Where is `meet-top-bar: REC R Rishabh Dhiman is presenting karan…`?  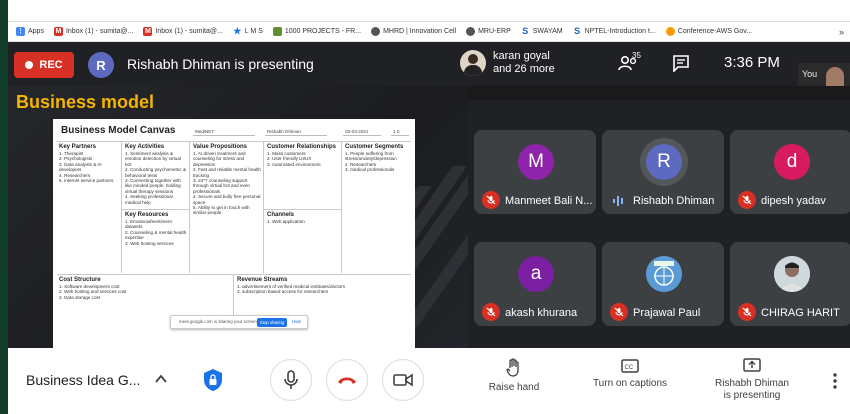 meet-top-bar: REC R Rishabh Dhiman is presenting karan… is located at coordinates (429, 64).